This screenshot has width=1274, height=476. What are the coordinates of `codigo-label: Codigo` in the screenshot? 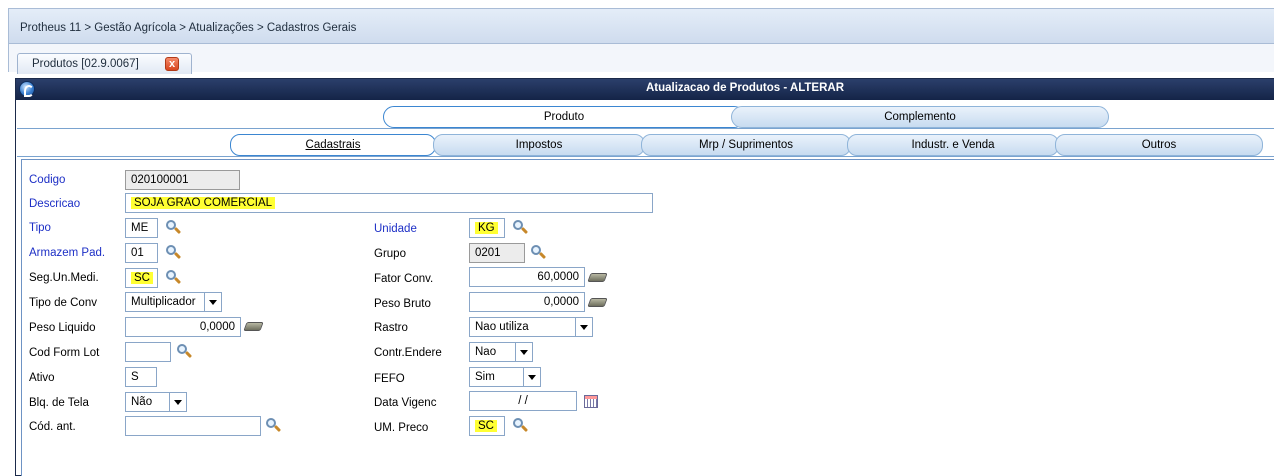 It's located at (47, 180).